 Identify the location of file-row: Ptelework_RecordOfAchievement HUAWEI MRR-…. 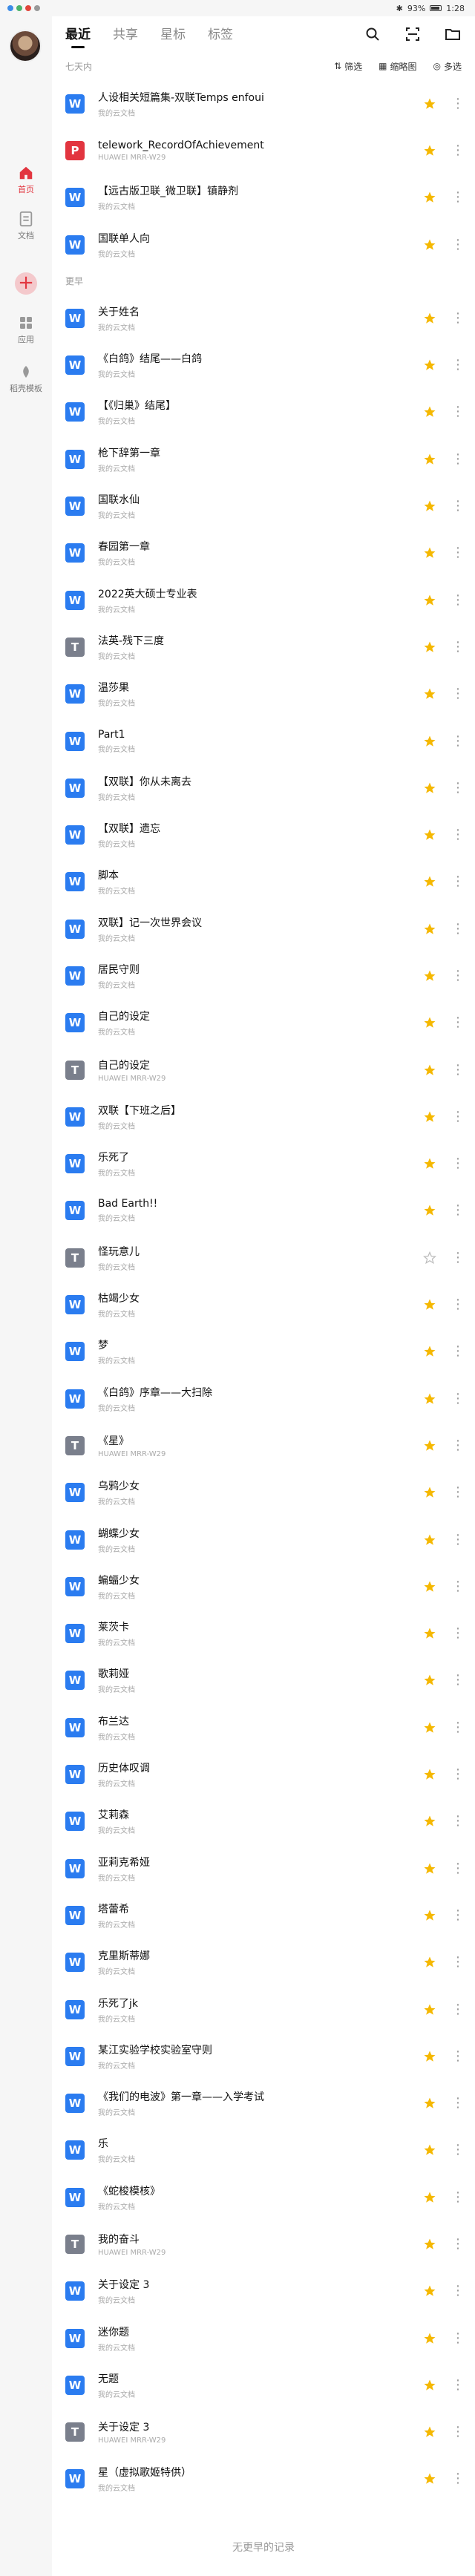
(263, 150).